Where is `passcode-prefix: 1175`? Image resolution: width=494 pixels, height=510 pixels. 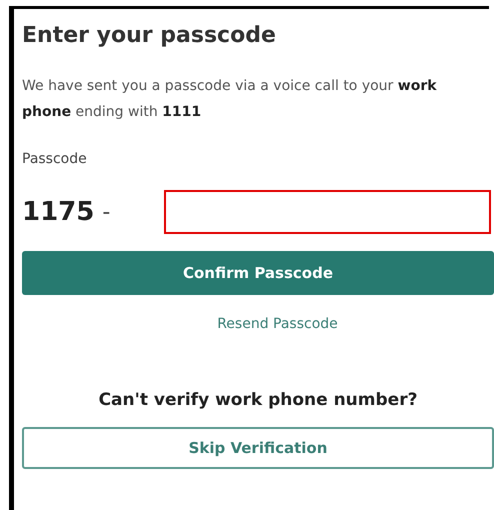 passcode-prefix: 1175 is located at coordinates (58, 212).